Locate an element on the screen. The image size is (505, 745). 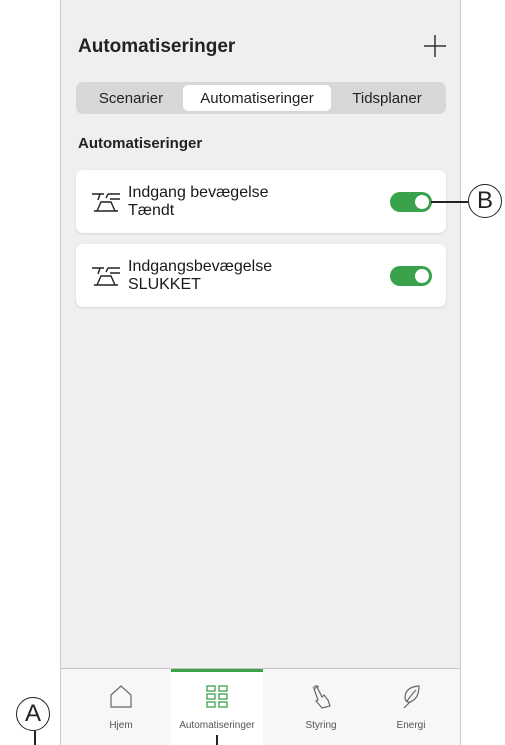
segment-automatiseringer: Automatiseringer is located at coordinates (257, 98).